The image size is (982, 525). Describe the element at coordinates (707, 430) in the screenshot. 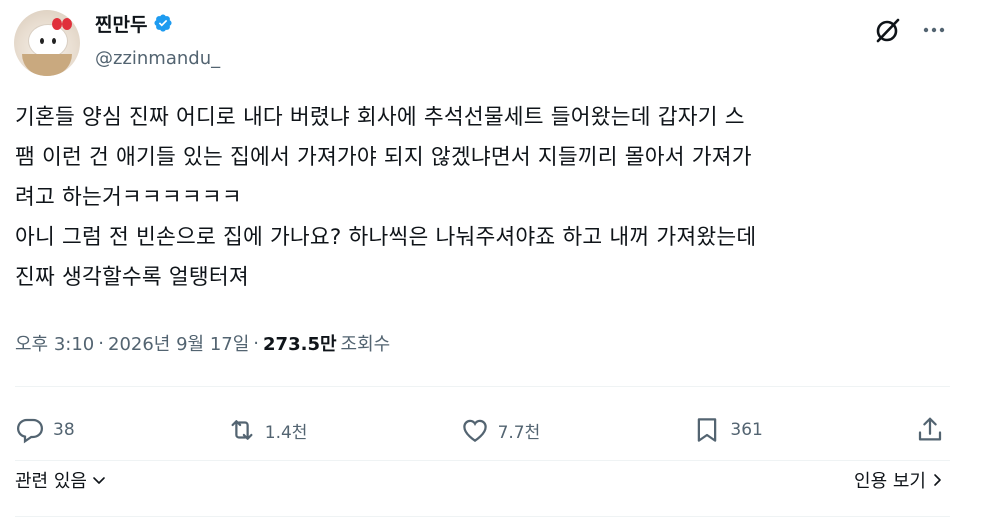

I see `bookmark-icon` at that location.